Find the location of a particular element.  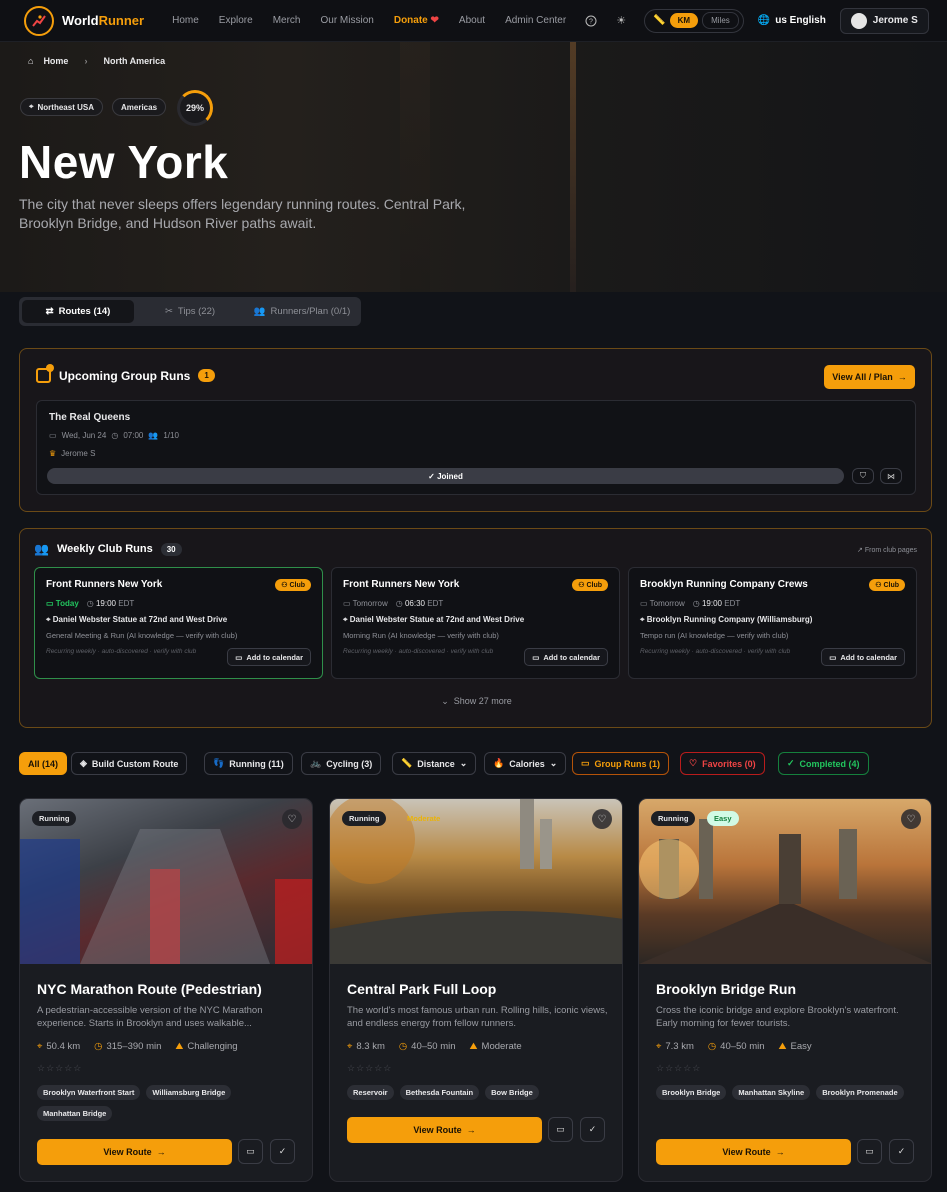

help-icon: ? is located at coordinates (591, 21).